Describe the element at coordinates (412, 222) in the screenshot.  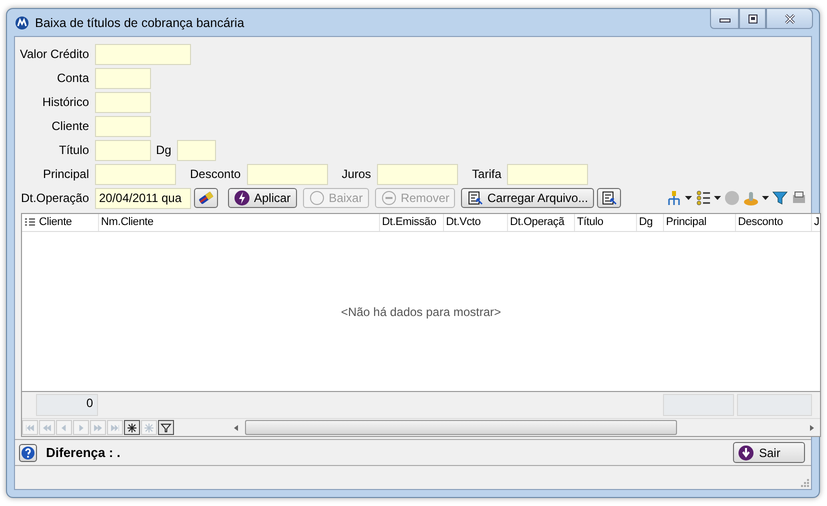
I see `column-header: Dt.Emissão` at that location.